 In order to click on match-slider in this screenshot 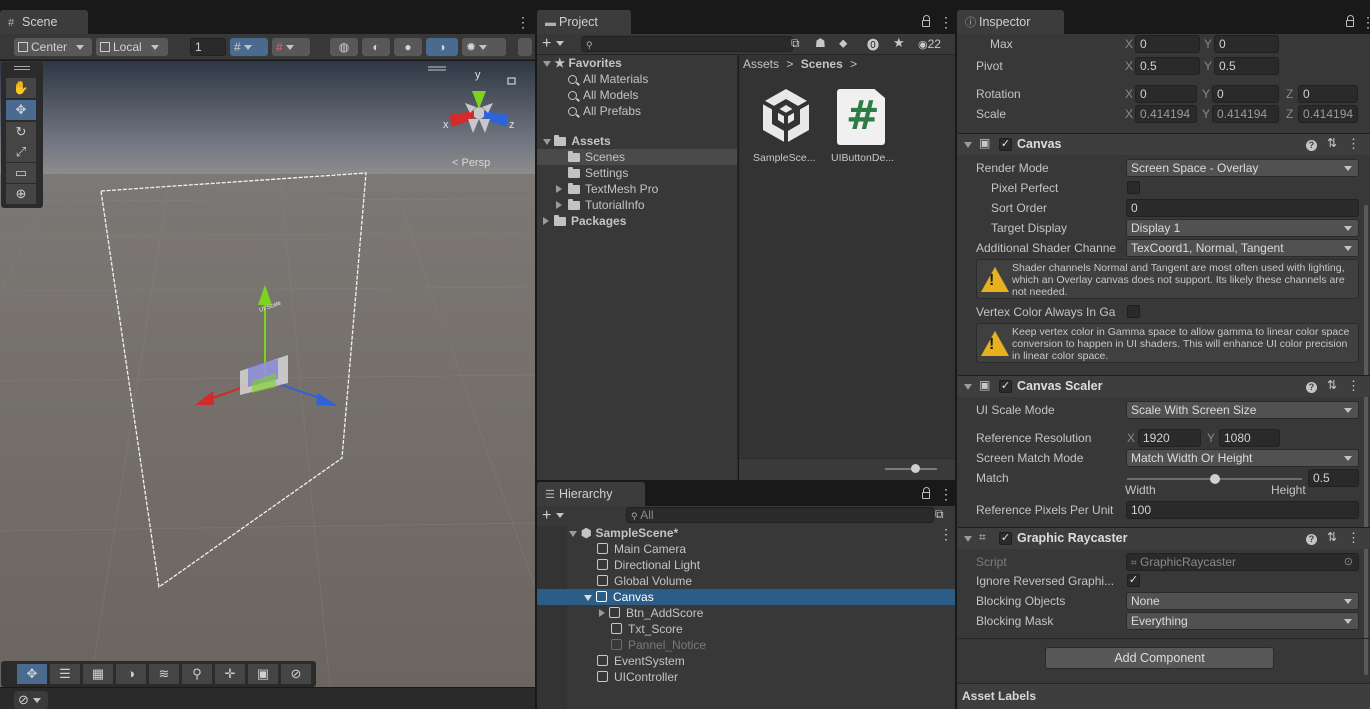, I will do `click(1214, 479)`.